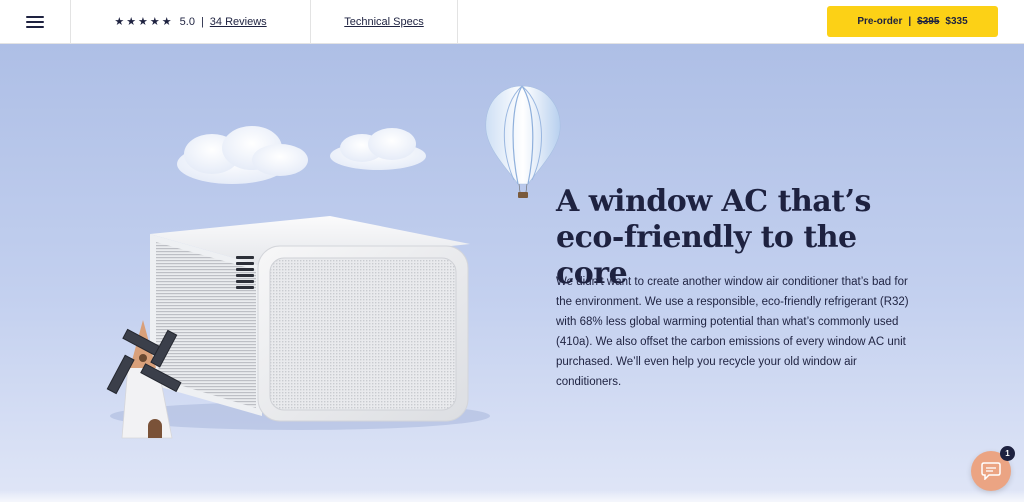 Image resolution: width=1024 pixels, height=502 pixels. I want to click on star-rating-icon: ★★★★★, so click(144, 22).